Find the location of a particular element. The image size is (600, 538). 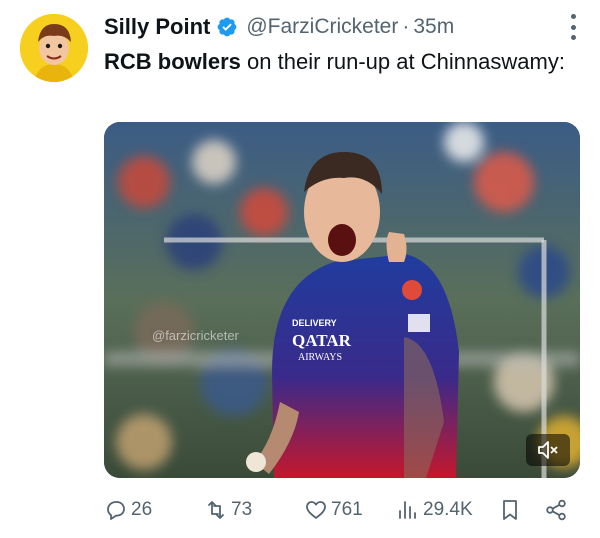

author-handle: @FarziCricketer is located at coordinates (322, 27).